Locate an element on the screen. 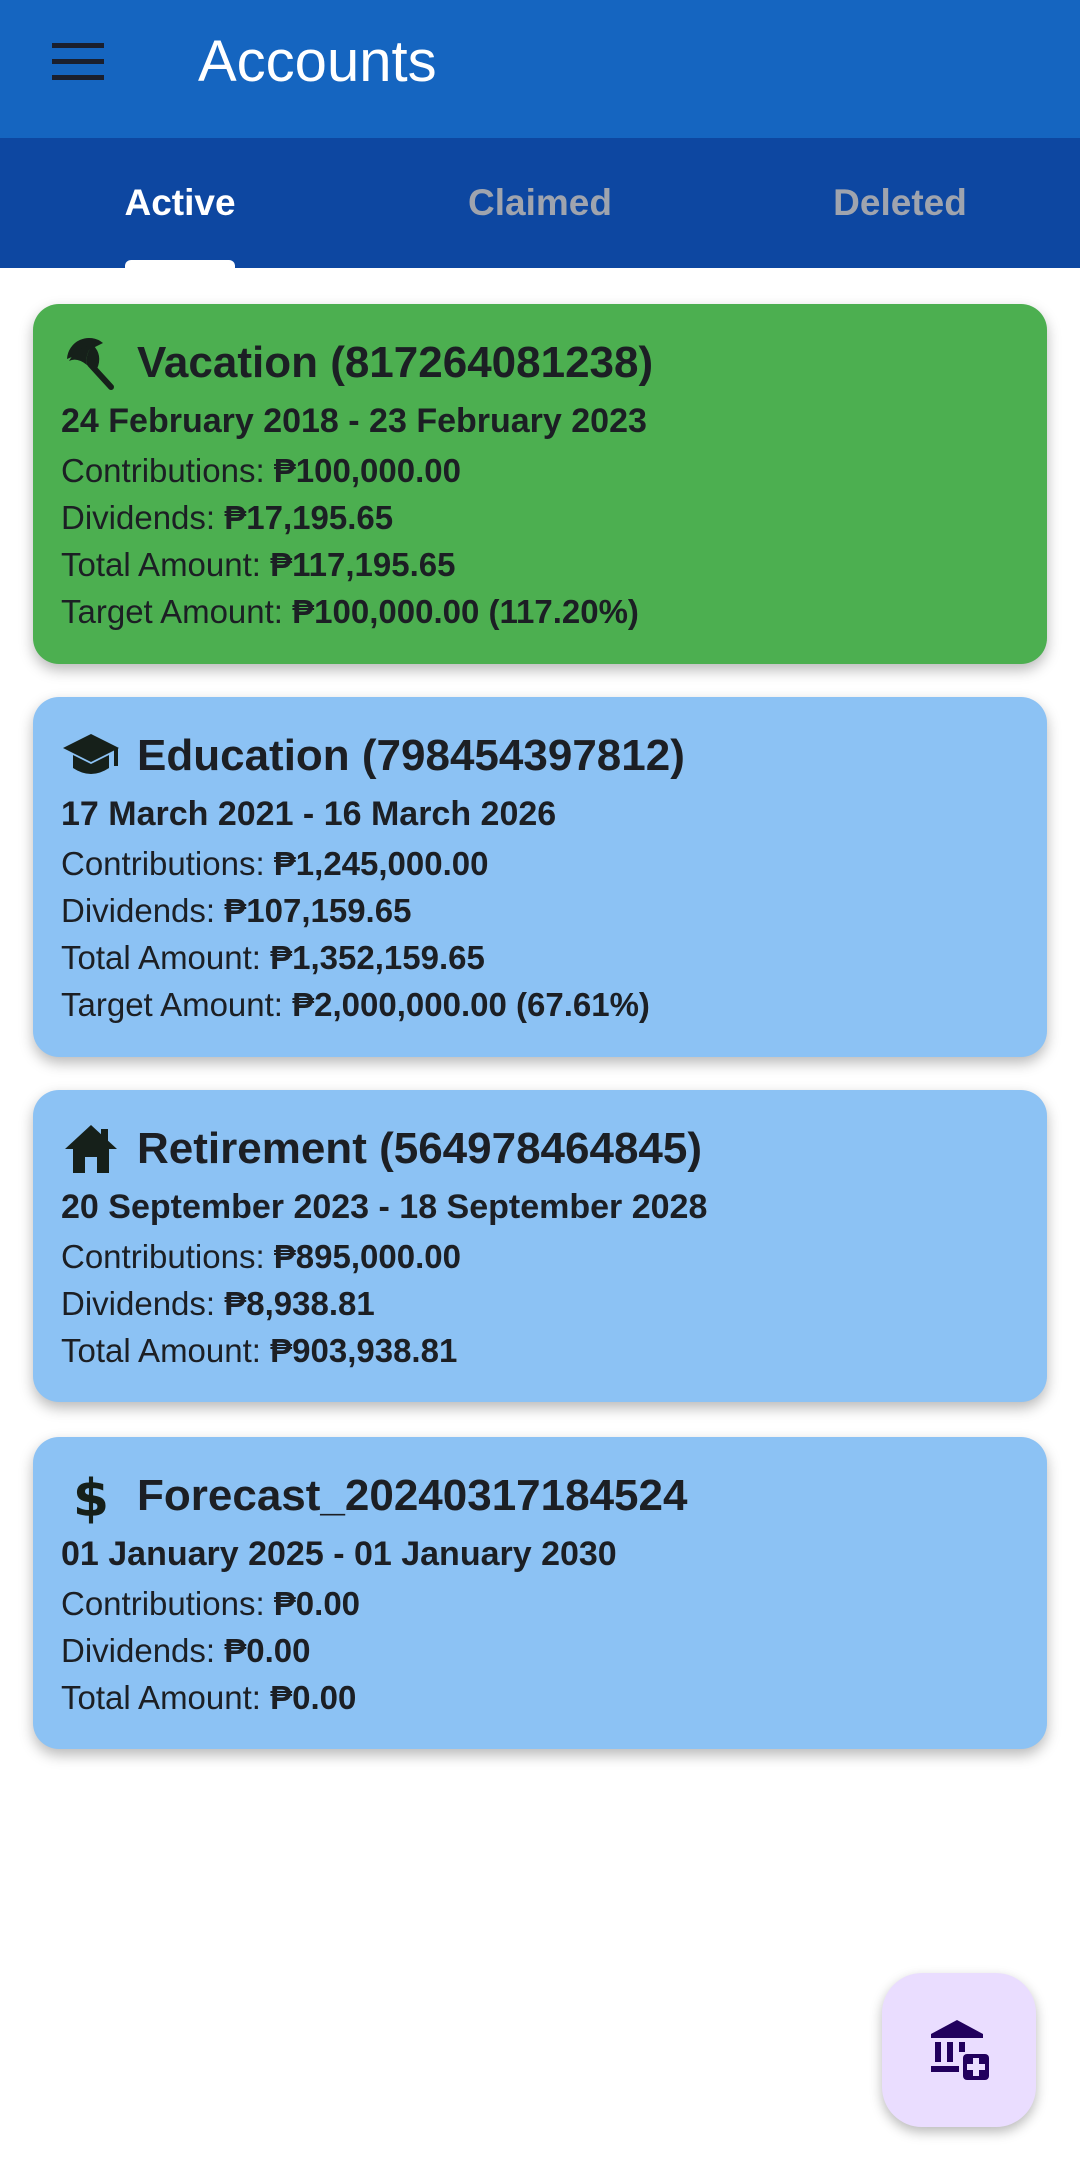 Image resolution: width=1080 pixels, height=2169 pixels. tab-deleted-label: Deleted is located at coordinates (900, 202).